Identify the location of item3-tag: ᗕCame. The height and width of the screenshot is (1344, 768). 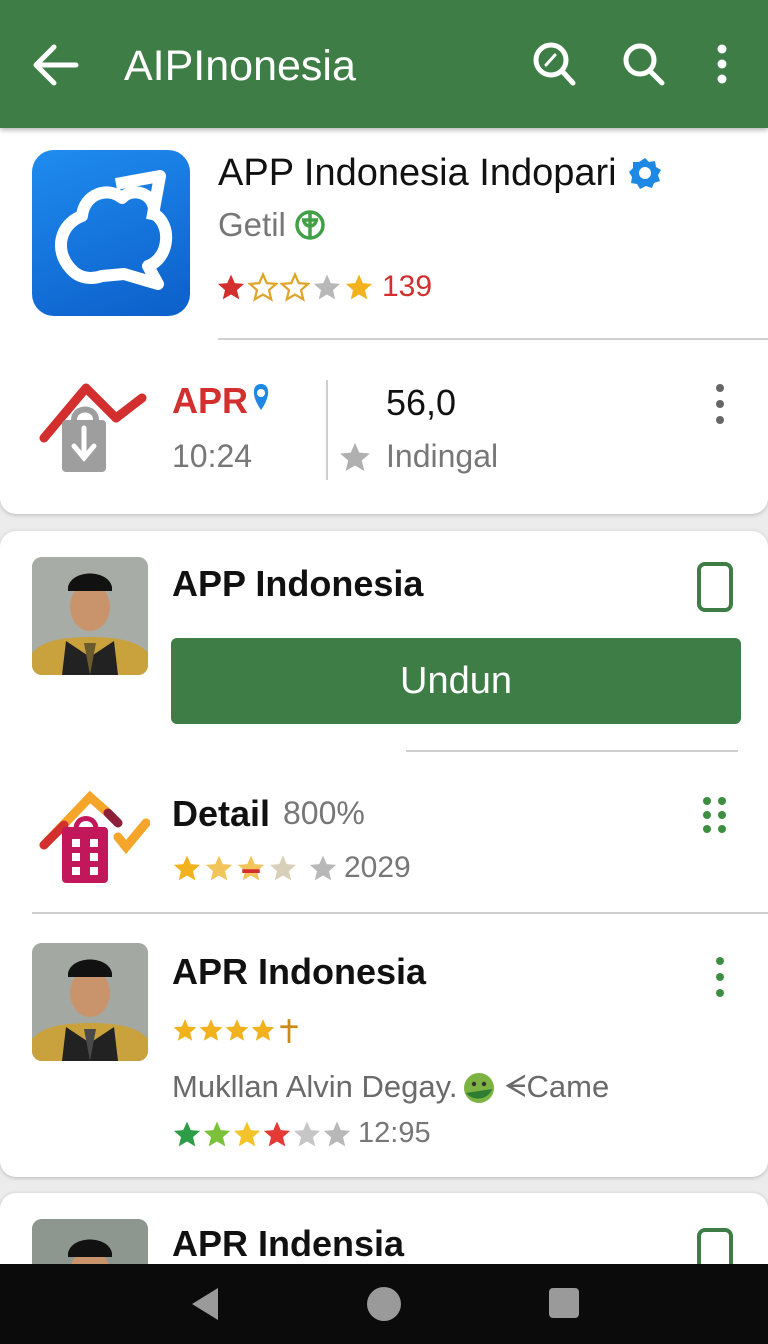
(557, 1086).